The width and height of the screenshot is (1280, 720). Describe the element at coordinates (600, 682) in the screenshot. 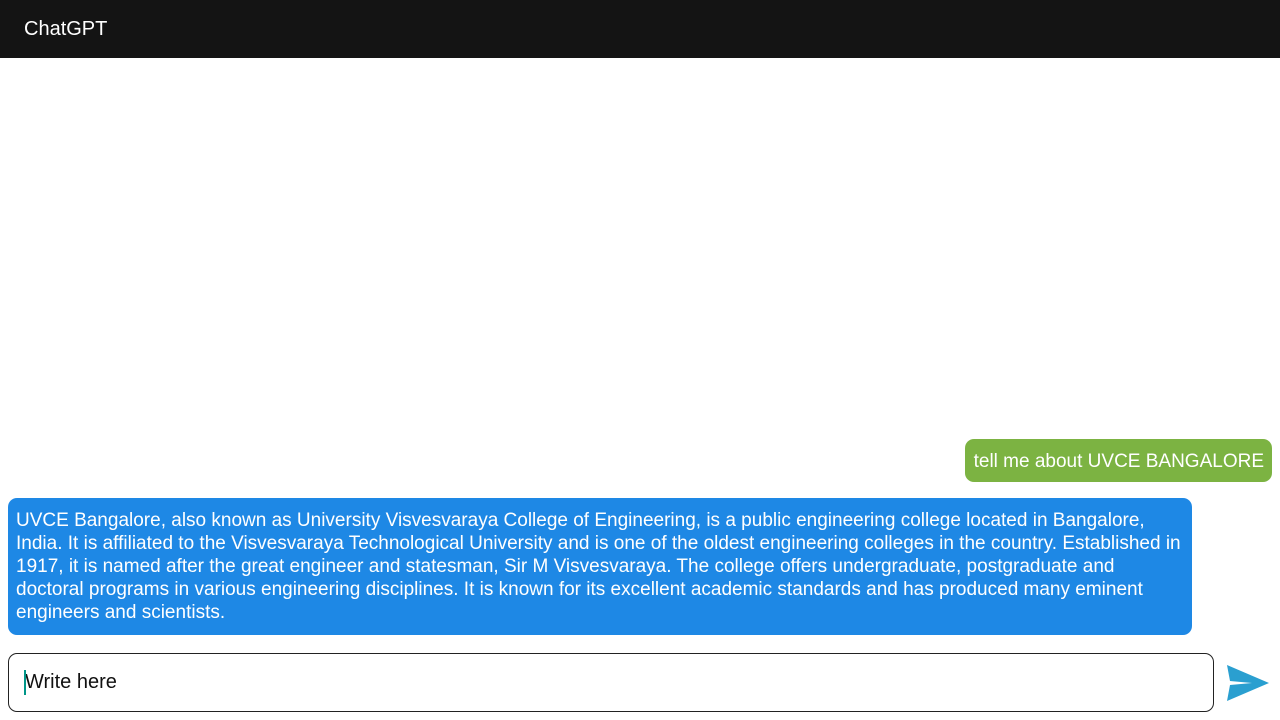

I see `message-input` at that location.